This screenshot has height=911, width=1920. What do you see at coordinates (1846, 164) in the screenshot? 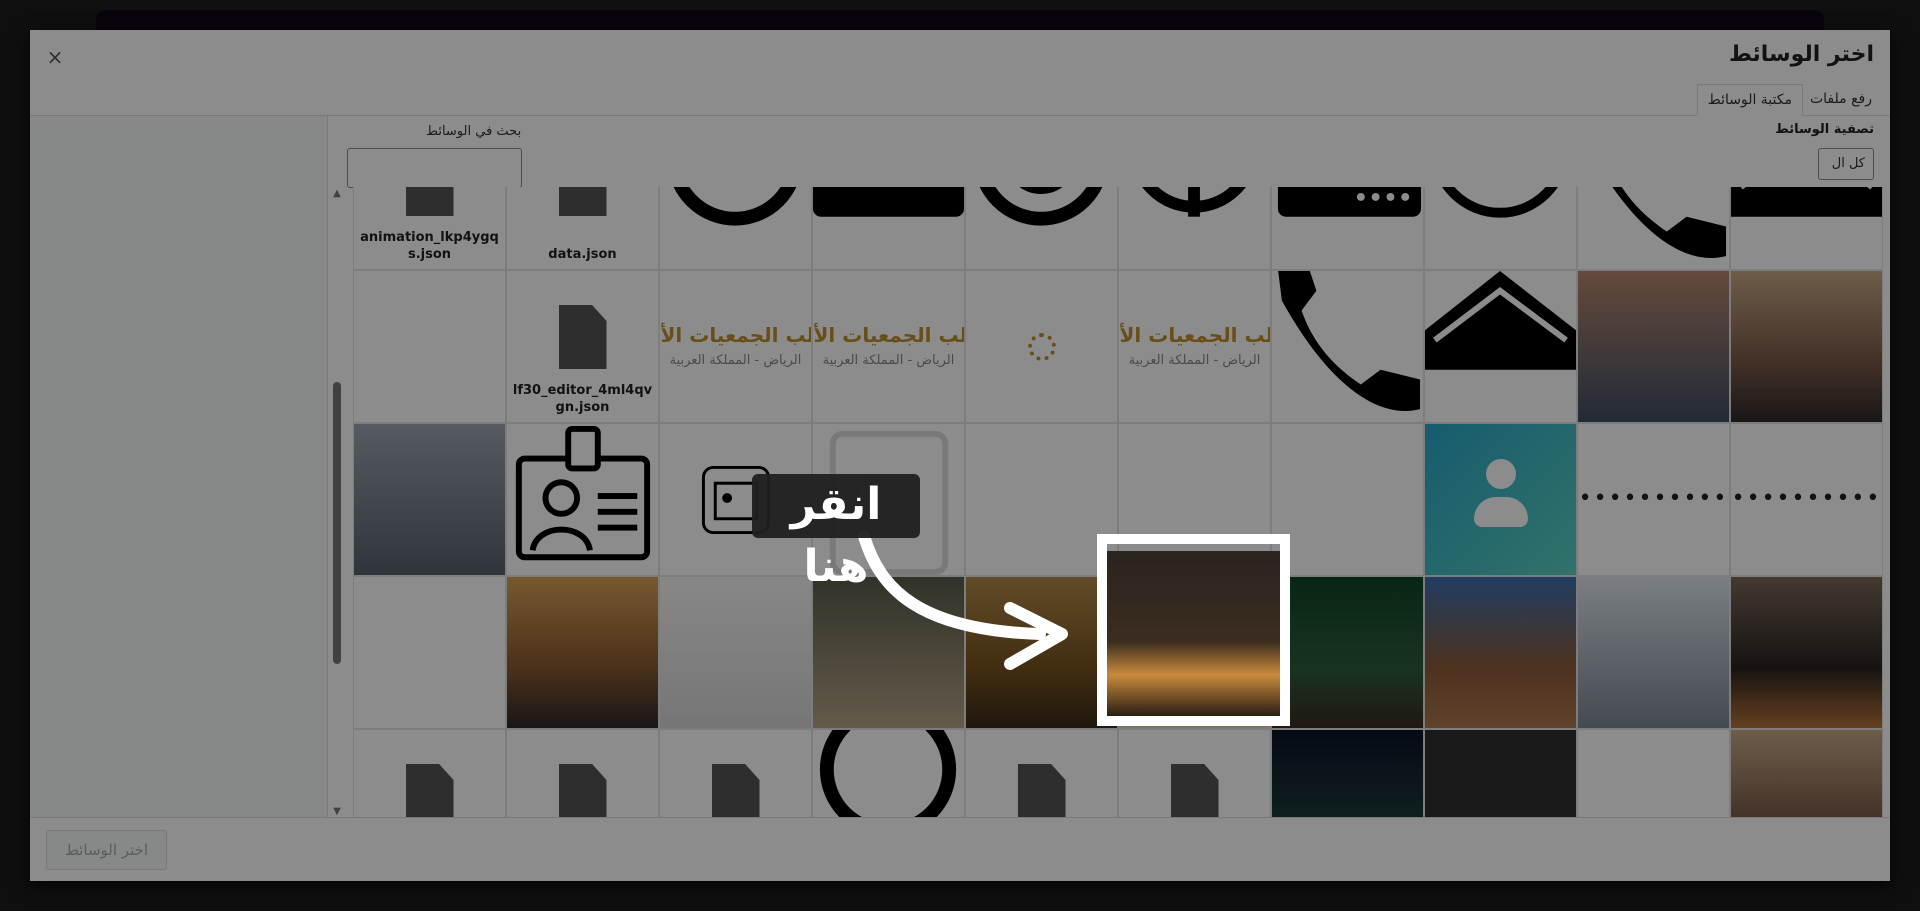
I see `media-filter-select: كل ال` at bounding box center [1846, 164].